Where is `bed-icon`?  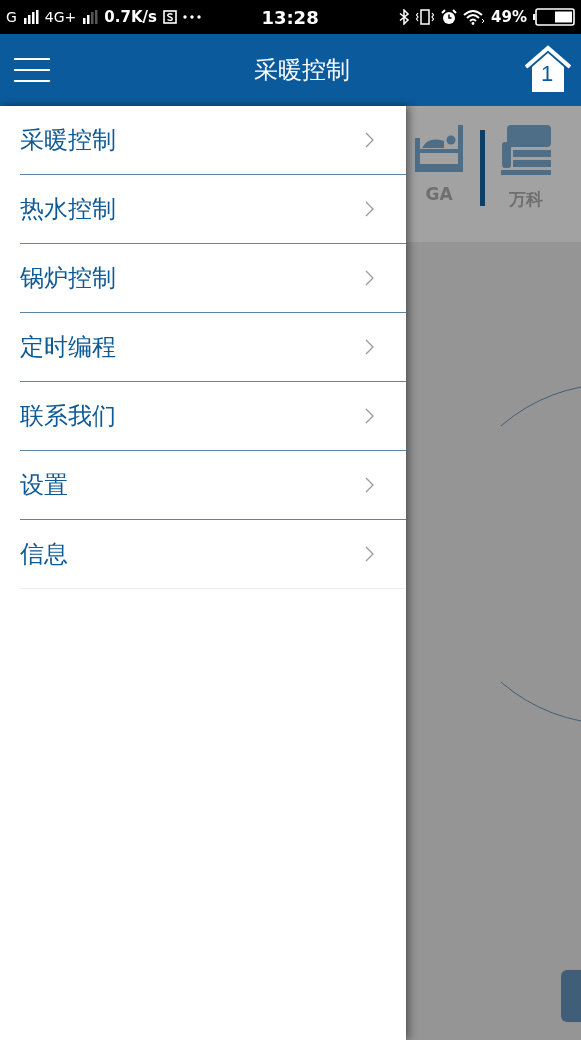
bed-icon is located at coordinates (439, 148).